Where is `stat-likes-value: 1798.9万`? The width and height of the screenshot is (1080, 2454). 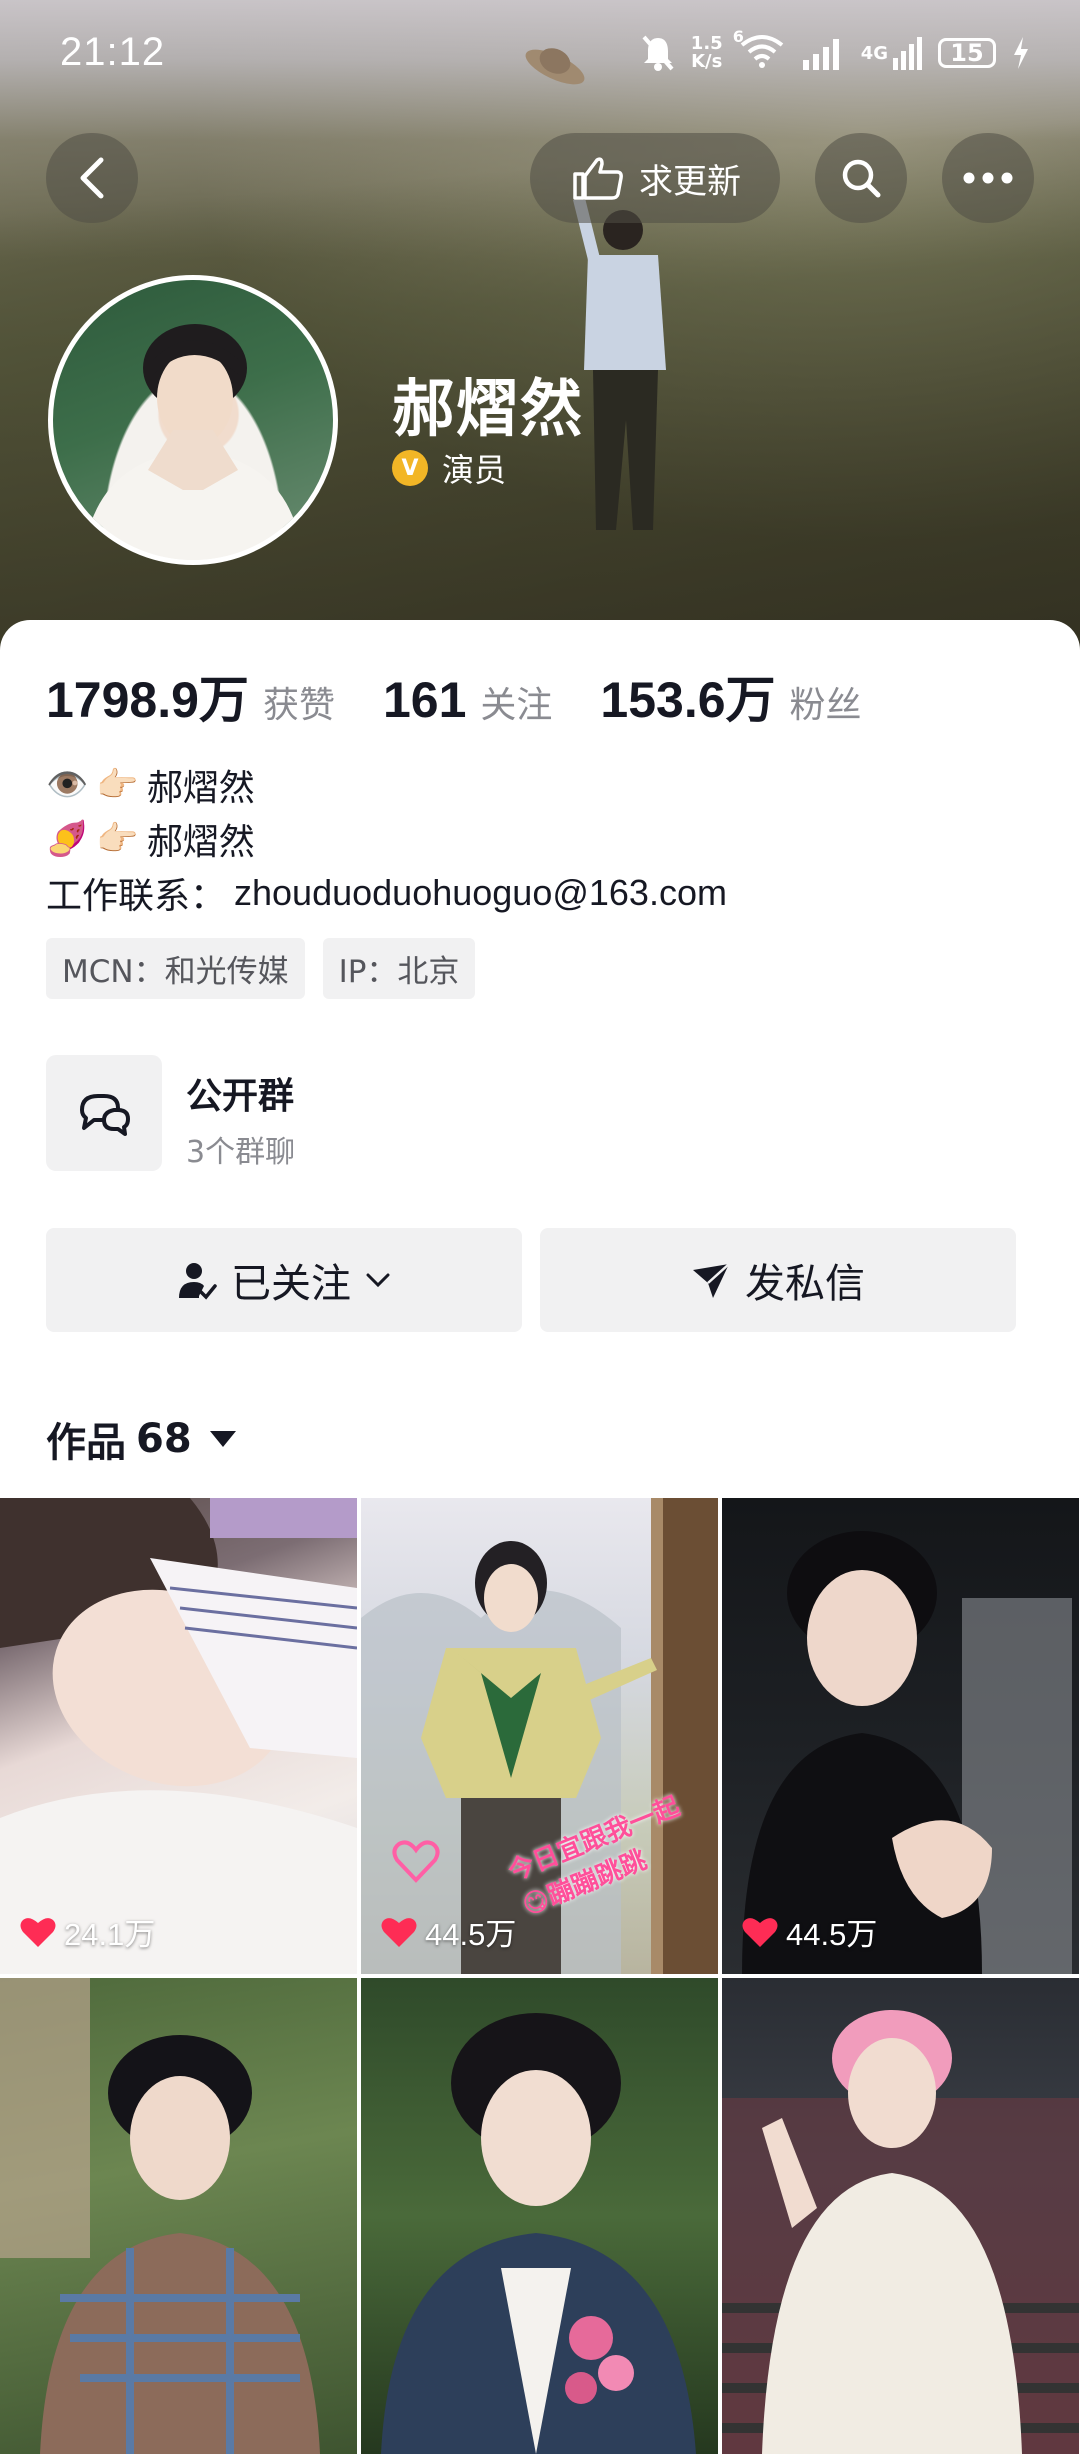
stat-likes-value: 1798.9万 is located at coordinates (147, 700).